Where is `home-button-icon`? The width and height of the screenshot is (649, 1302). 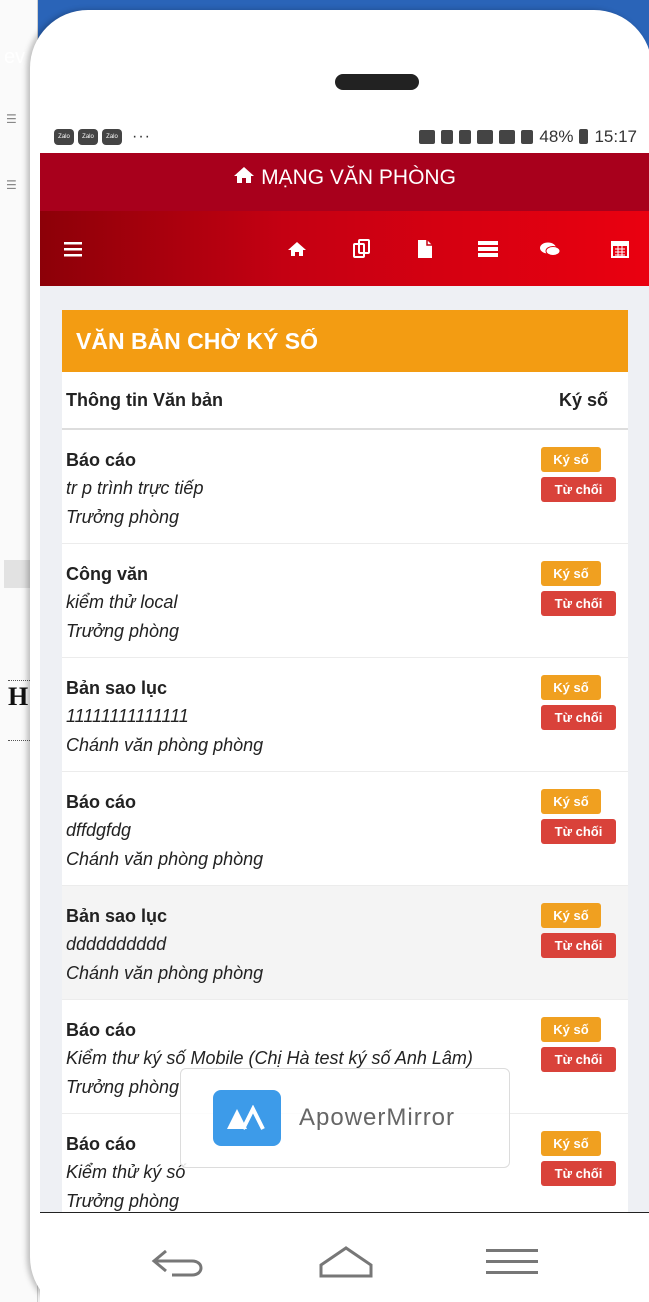 home-button-icon is located at coordinates (346, 1264).